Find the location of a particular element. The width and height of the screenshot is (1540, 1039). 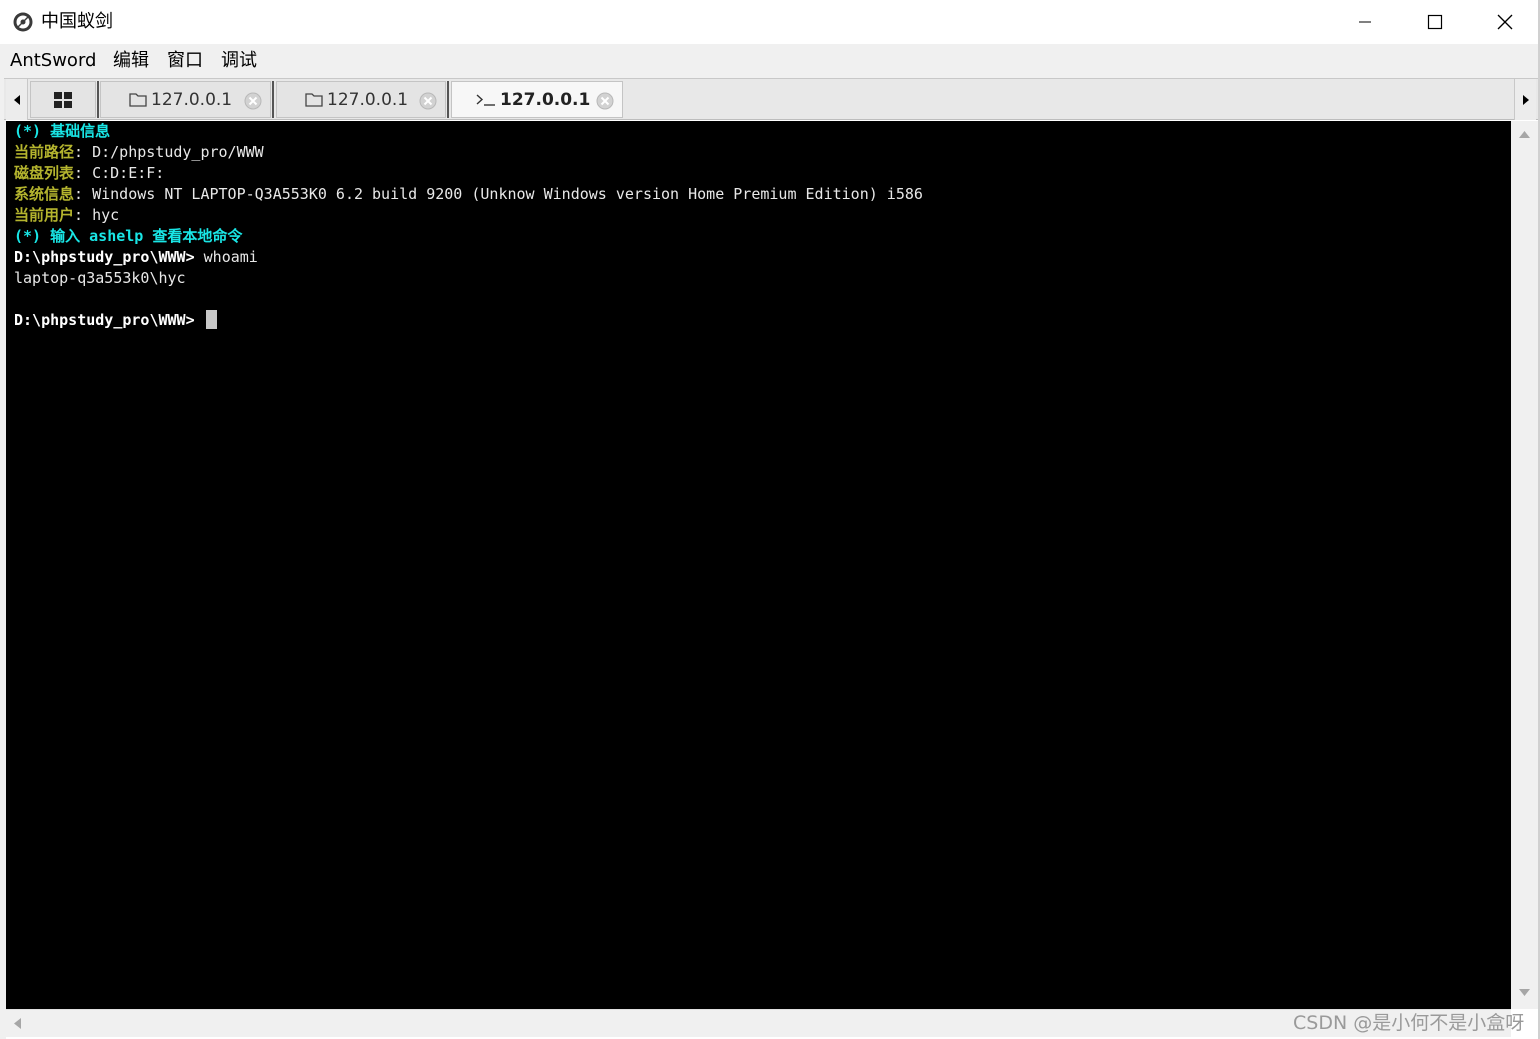

help-command: ashelp is located at coordinates (116, 236).